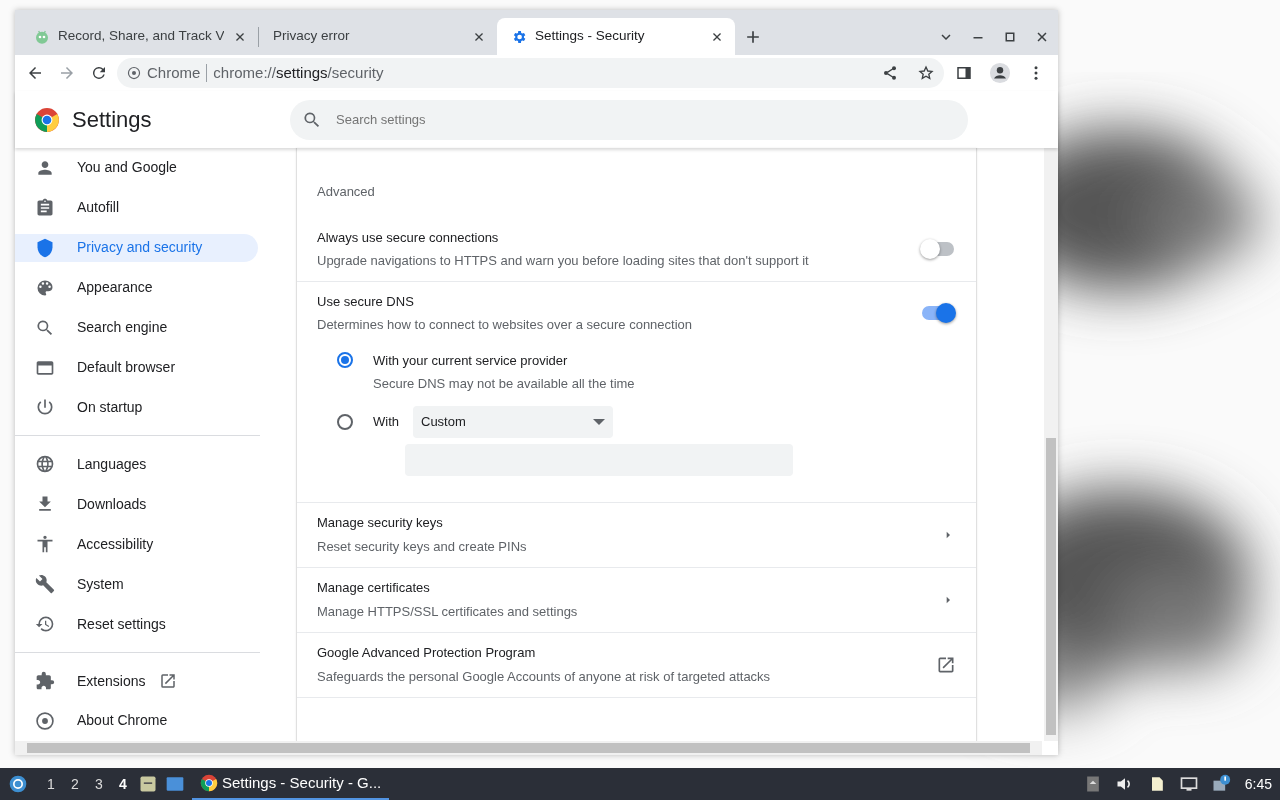 The width and height of the screenshot is (1280, 800). Describe the element at coordinates (386, 421) in the screenshot. I see `option-label: With` at that location.